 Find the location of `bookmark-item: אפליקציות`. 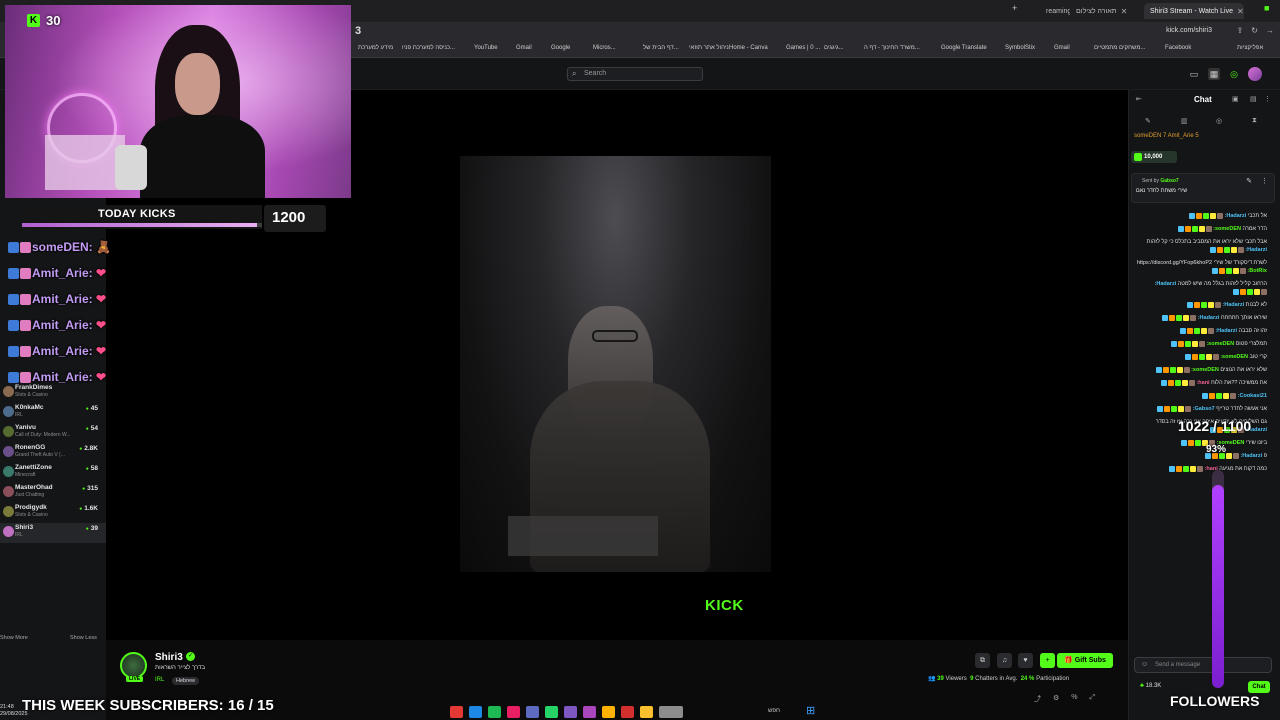

bookmark-item: אפליקציות is located at coordinates (1250, 48).